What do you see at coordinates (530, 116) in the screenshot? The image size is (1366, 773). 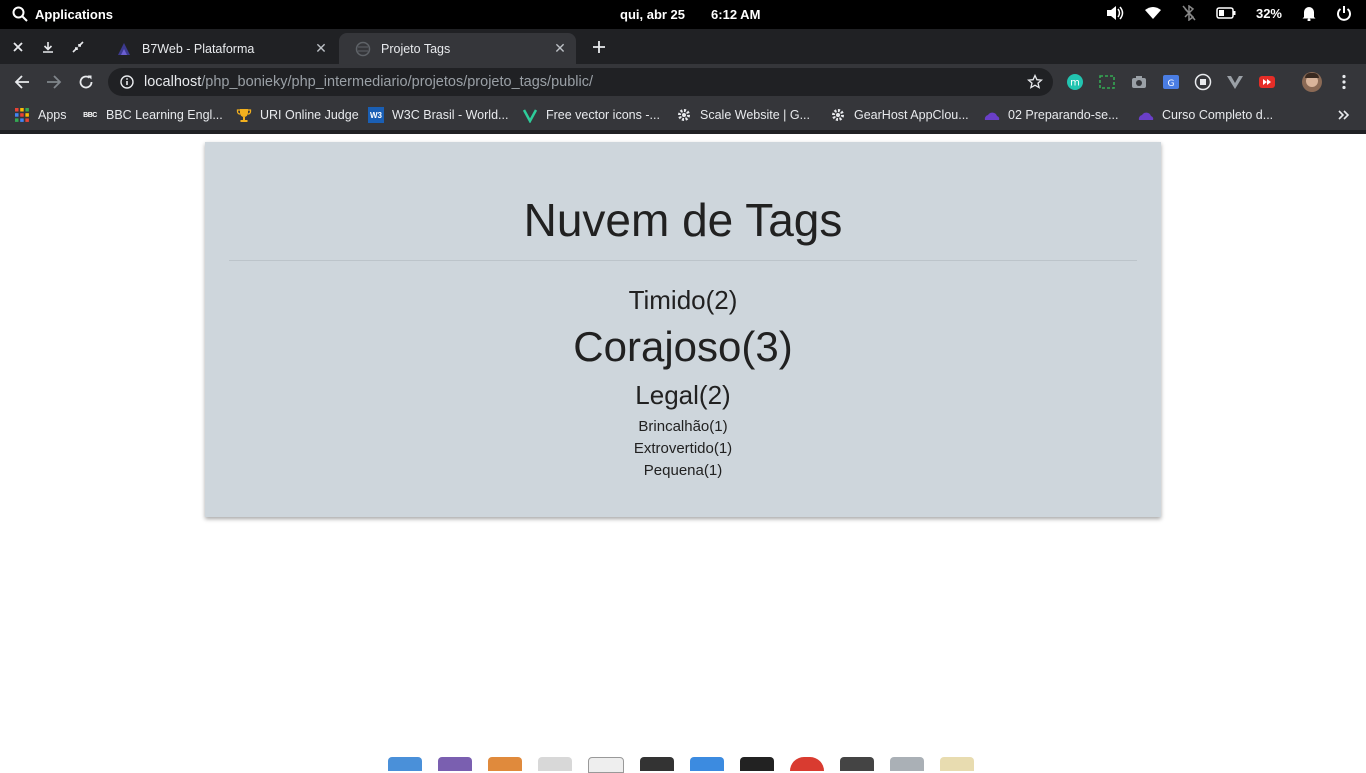 I see `vector-icon` at bounding box center [530, 116].